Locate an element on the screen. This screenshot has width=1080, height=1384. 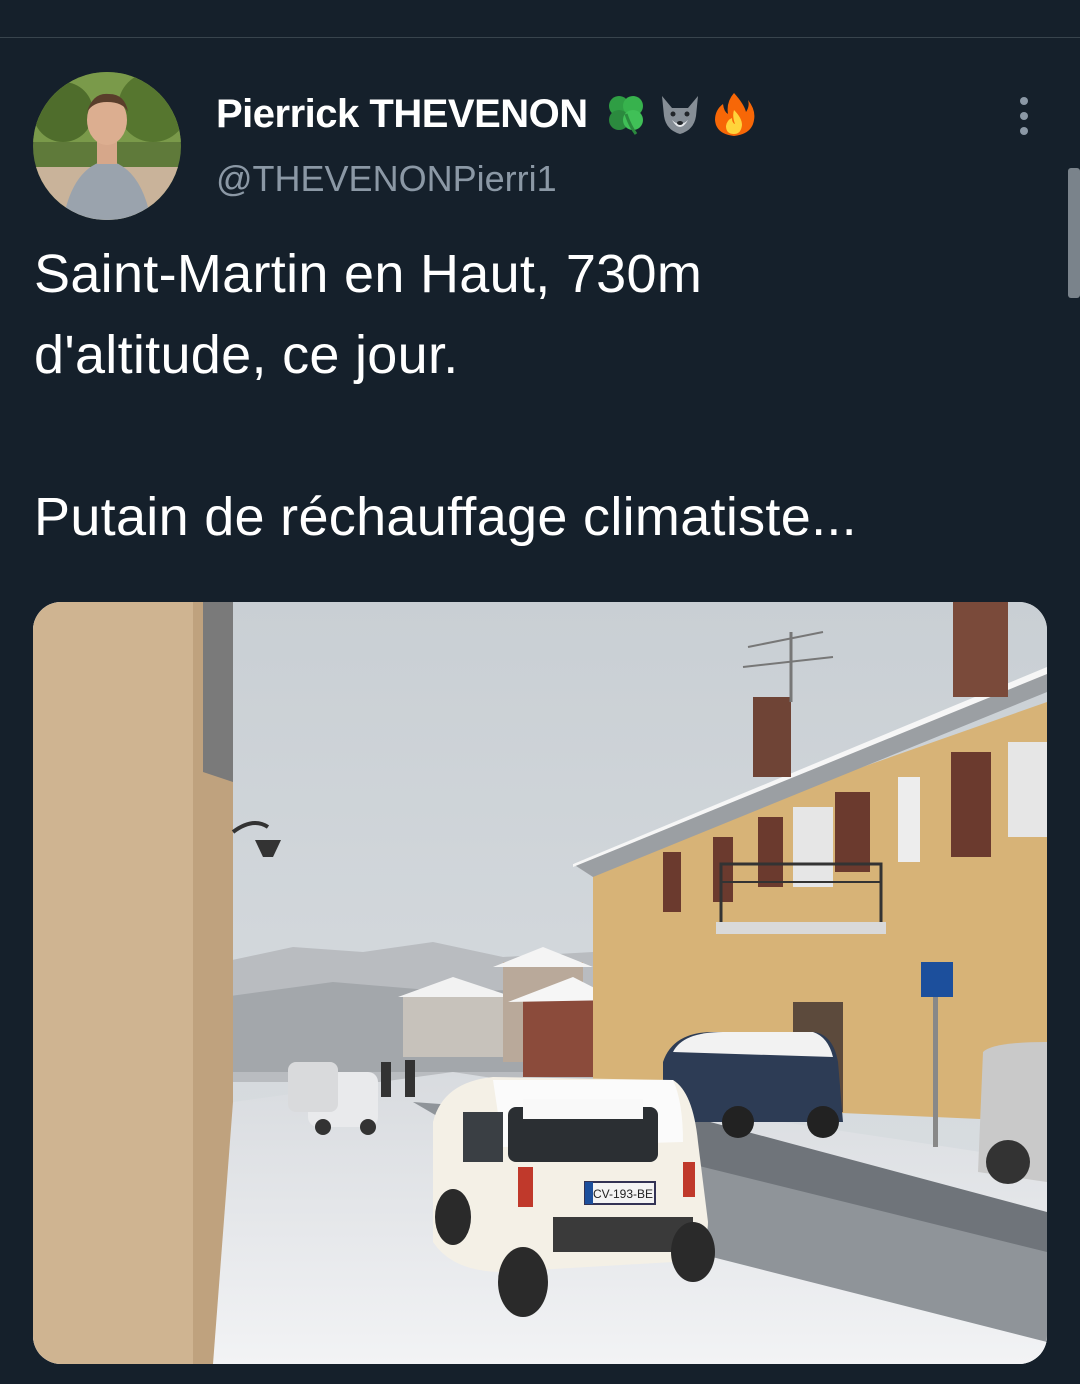
top-divider is located at coordinates (540, 37).